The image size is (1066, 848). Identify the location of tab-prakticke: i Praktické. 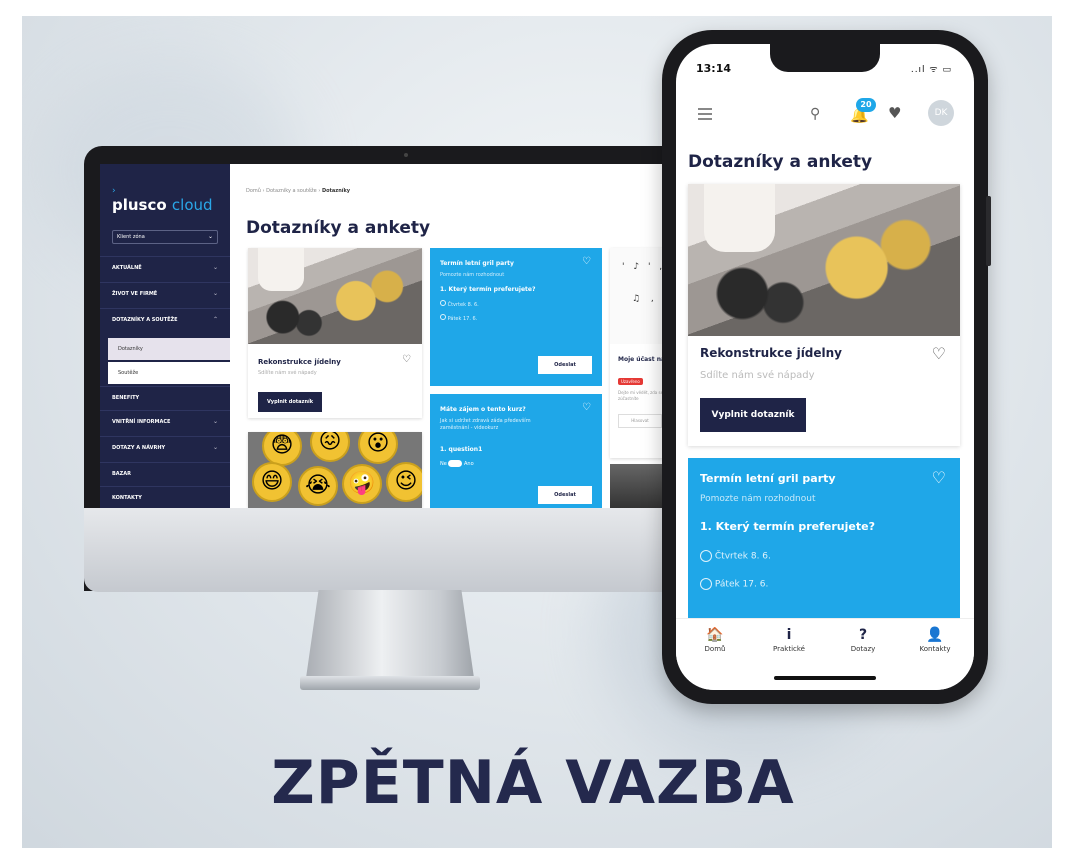
(789, 640).